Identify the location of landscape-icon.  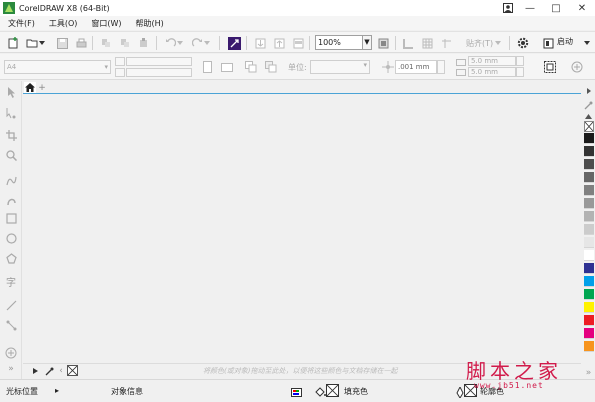
(227, 67).